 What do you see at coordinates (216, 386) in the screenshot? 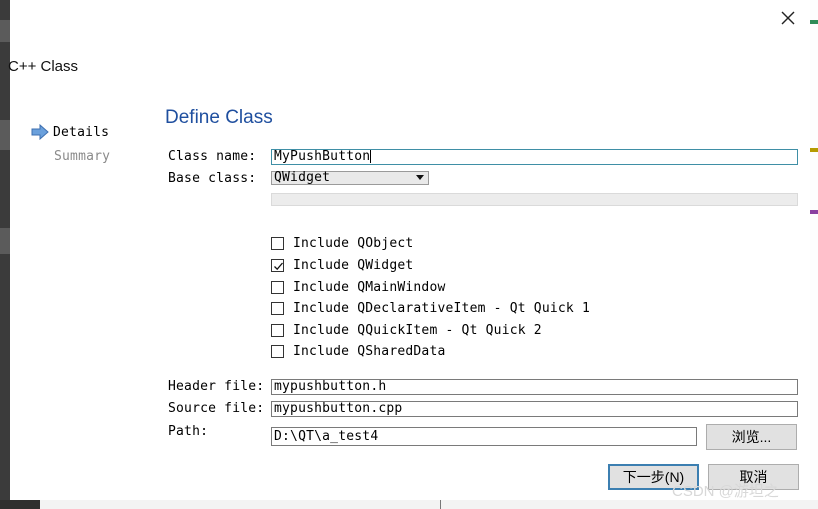
I see `header-file-label: Header file:` at bounding box center [216, 386].